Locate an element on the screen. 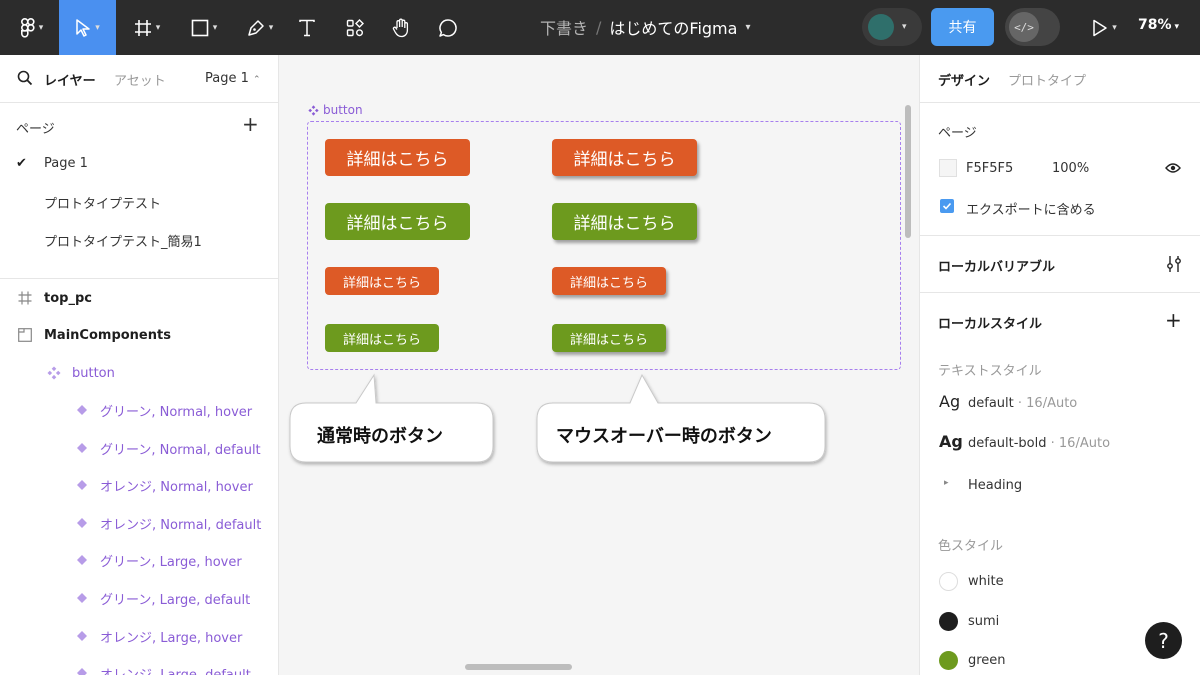  multiplayer-menu: ▾ is located at coordinates (892, 27).